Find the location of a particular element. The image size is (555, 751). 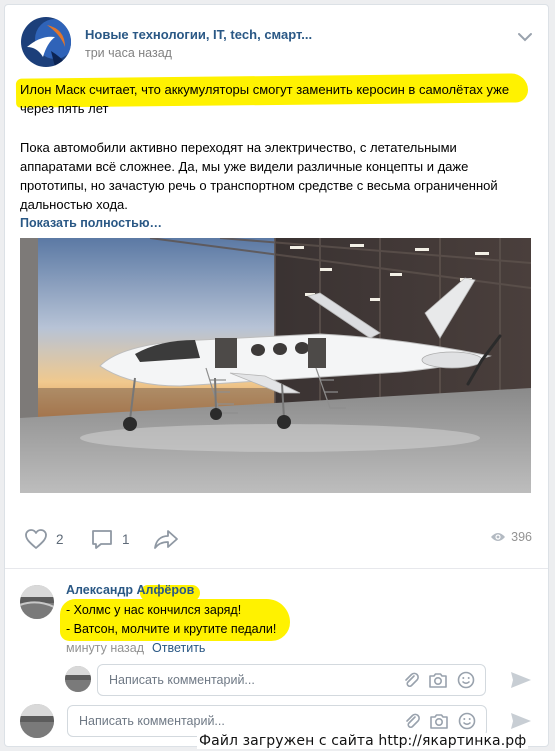

reply-link: Ответить is located at coordinates (178, 648).